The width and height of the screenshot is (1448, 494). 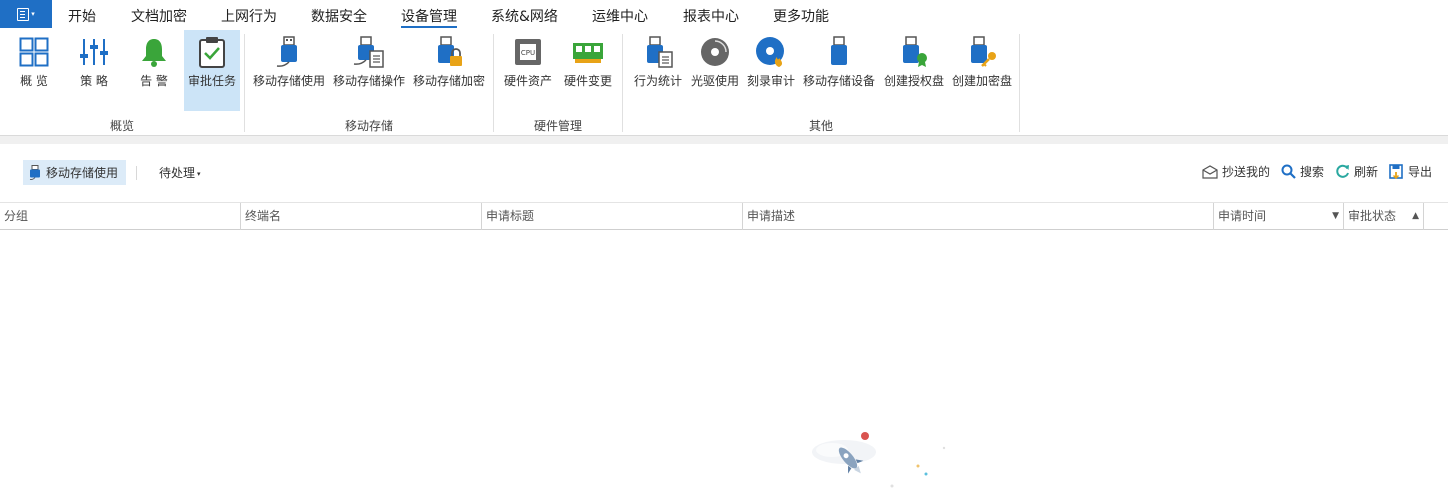 I want to click on grid-icon, so click(x=34, y=52).